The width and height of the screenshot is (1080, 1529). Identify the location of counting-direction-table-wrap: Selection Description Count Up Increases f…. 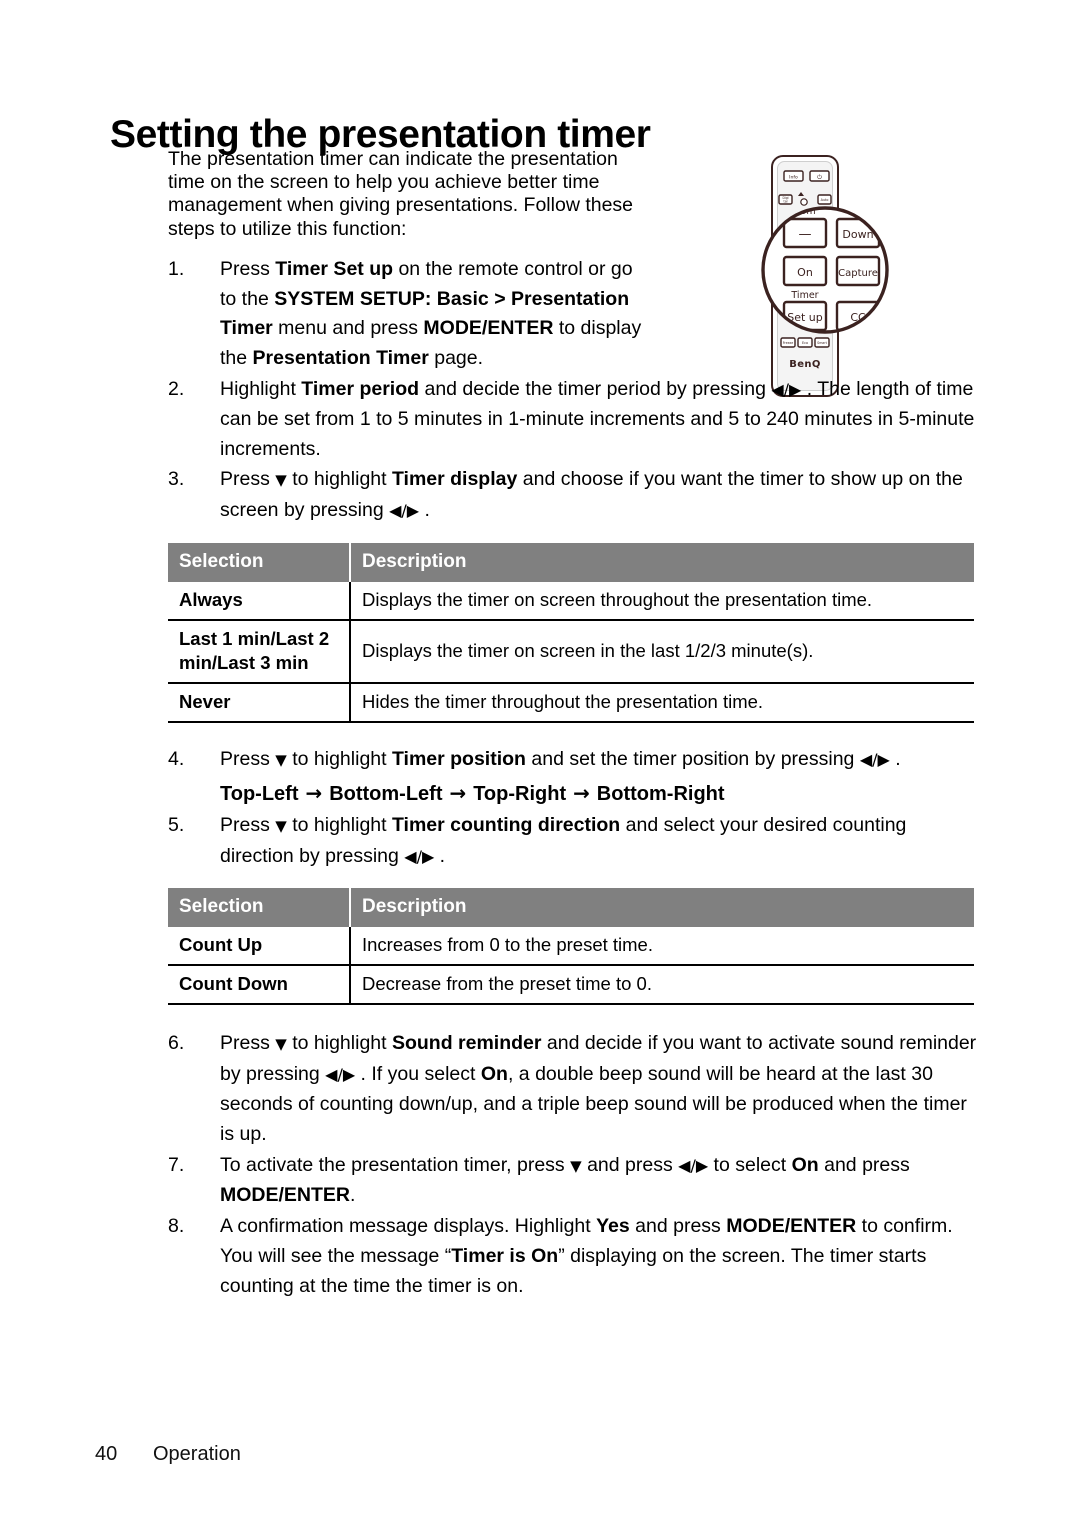
(574, 946).